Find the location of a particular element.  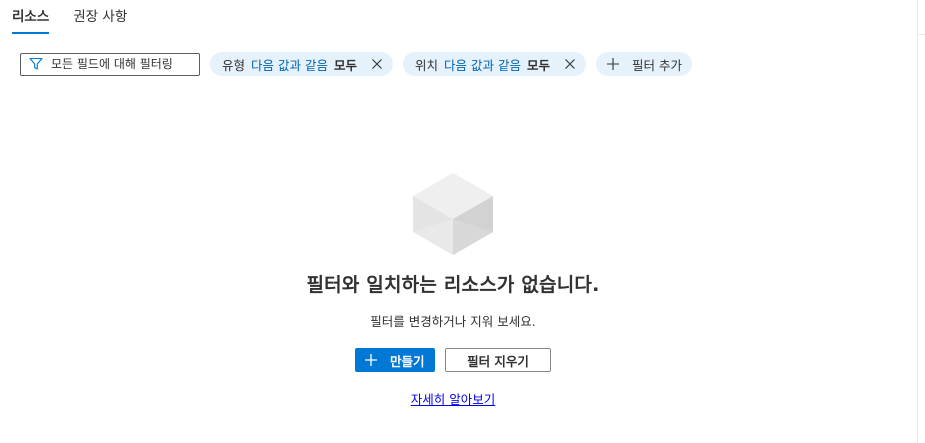

right-panel-border is located at coordinates (917, 221).